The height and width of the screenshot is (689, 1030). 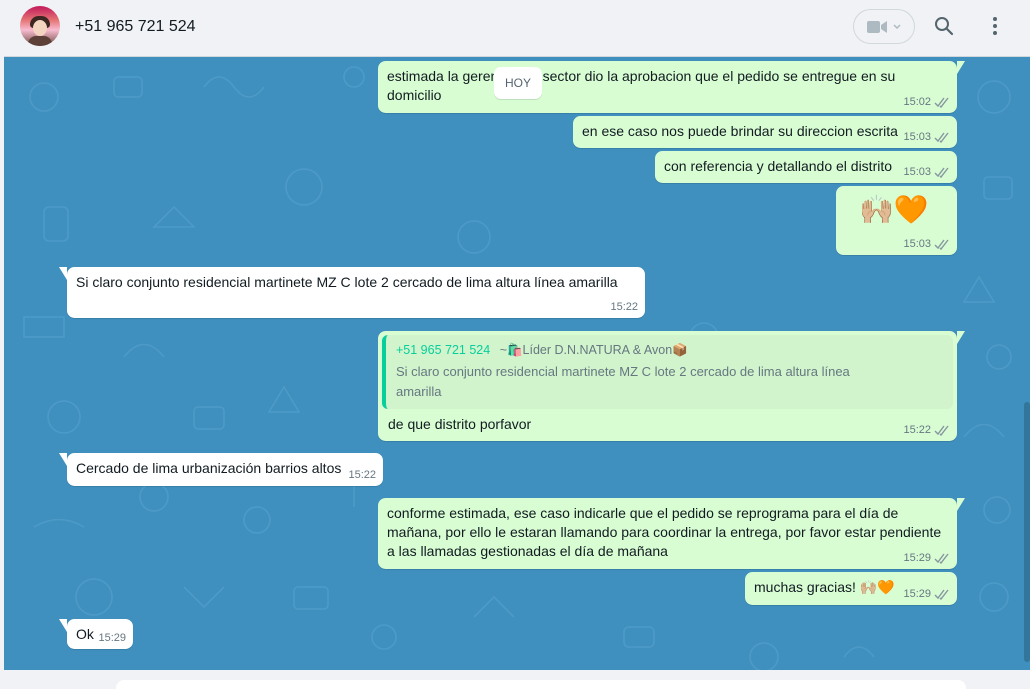 What do you see at coordinates (541, 684) in the screenshot?
I see `message-input` at bounding box center [541, 684].